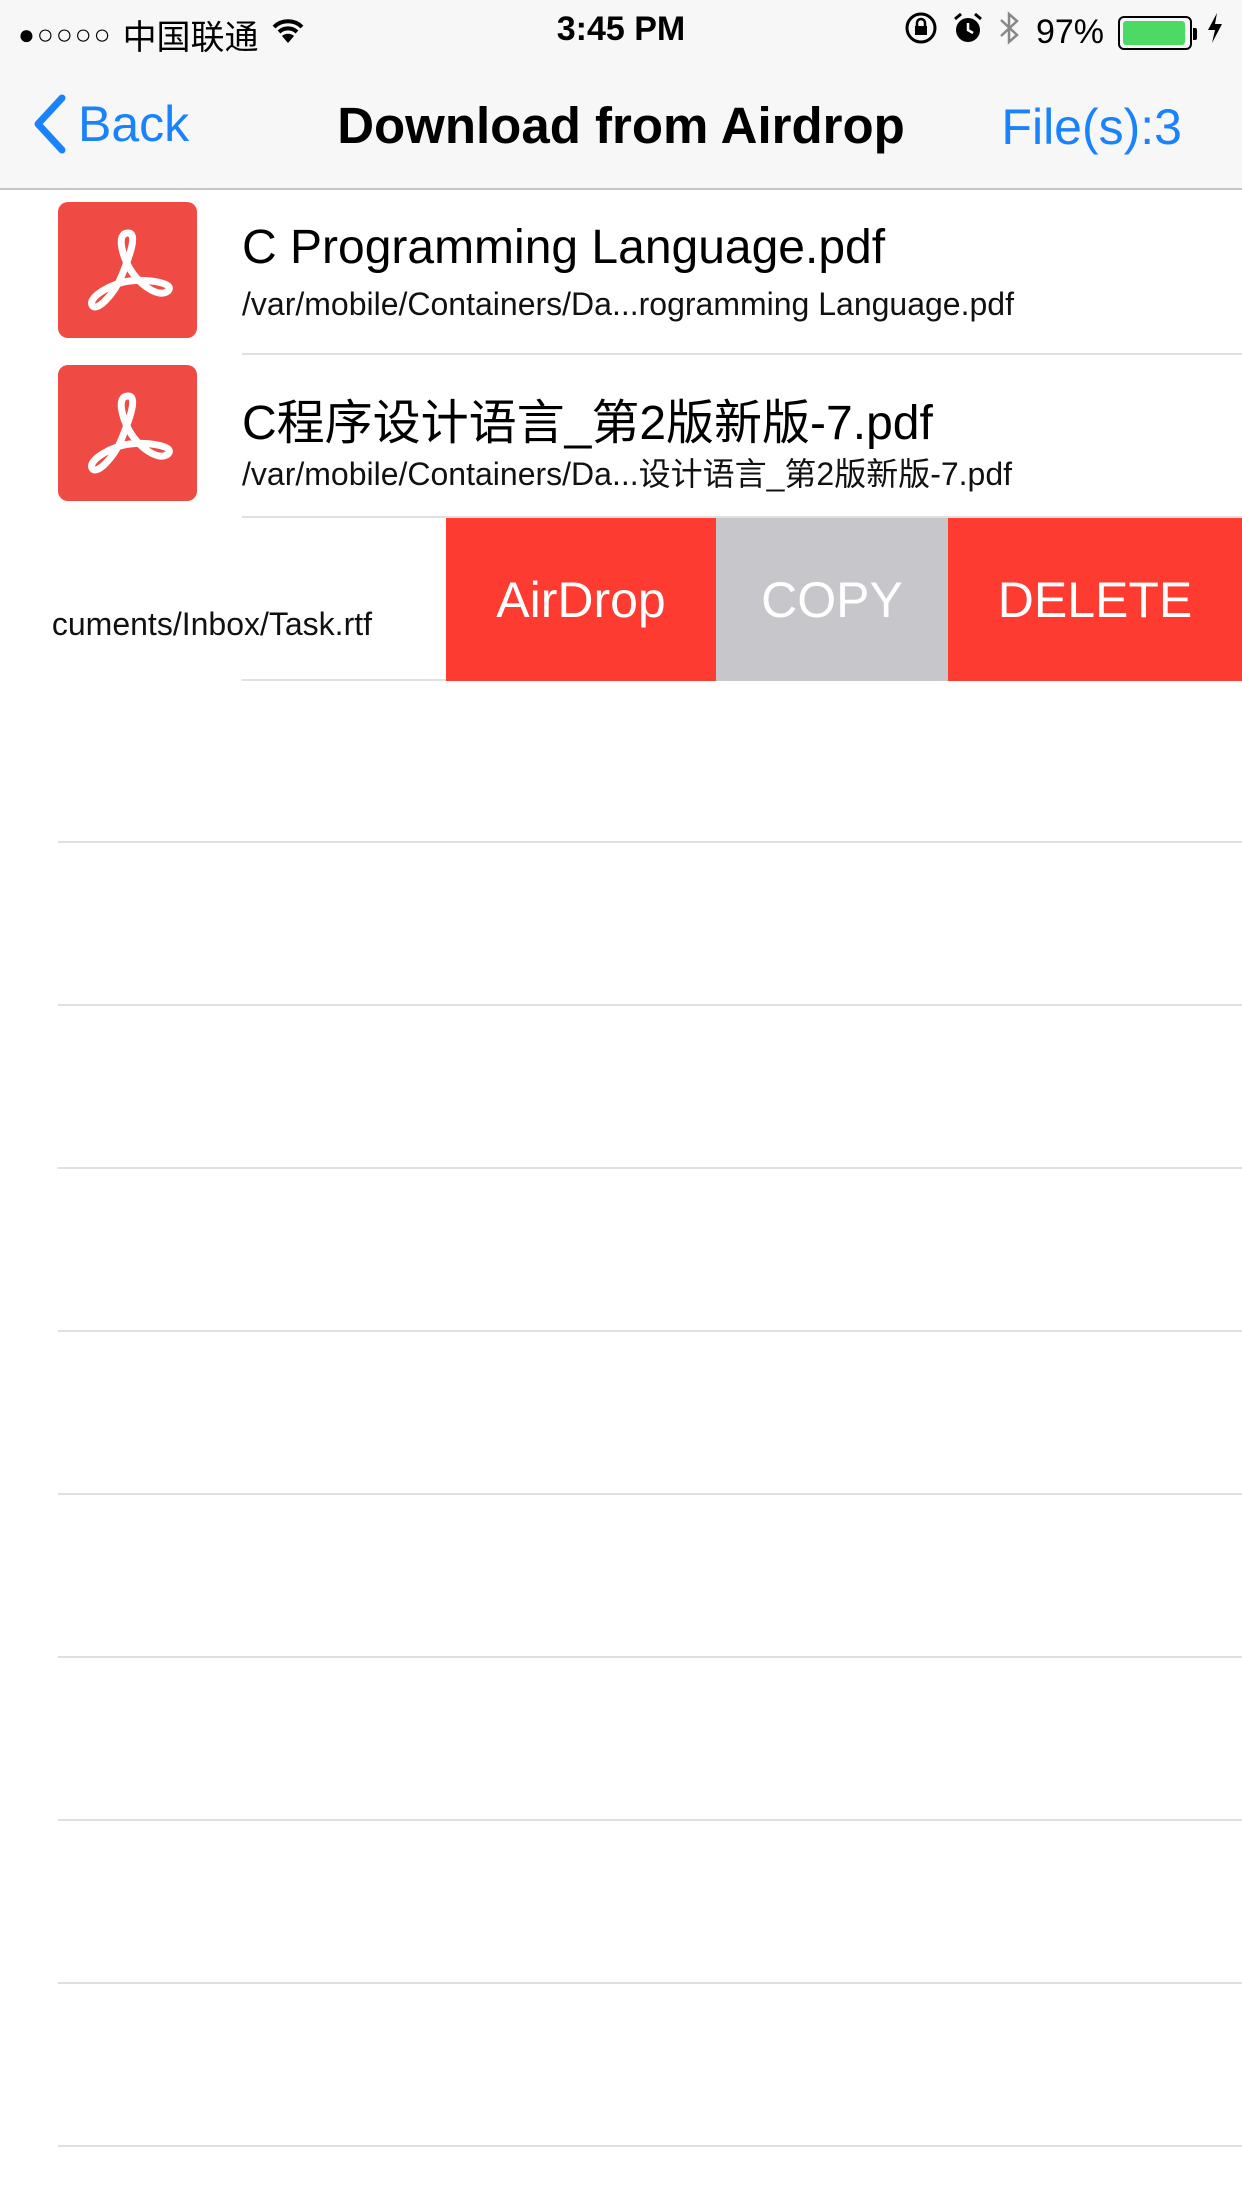 Image resolution: width=1242 pixels, height=2208 pixels. Describe the element at coordinates (581, 599) in the screenshot. I see `airdrop-action-button: AirDrop` at that location.